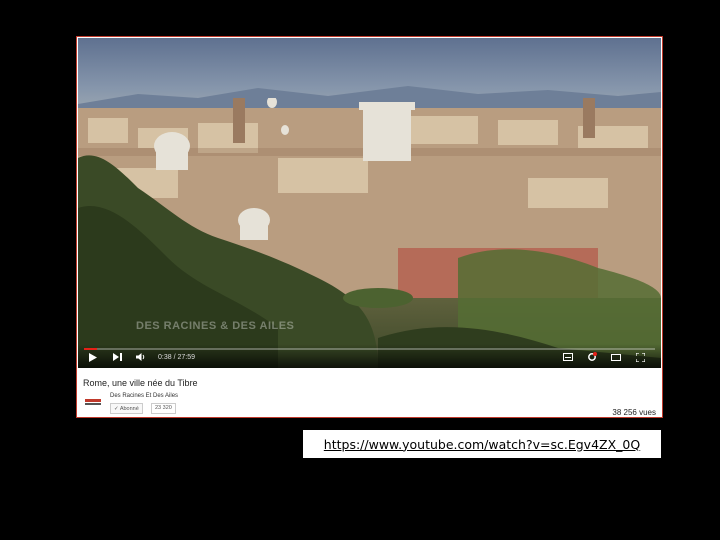  Describe the element at coordinates (141, 357) in the screenshot. I see `volume-icon` at that location.